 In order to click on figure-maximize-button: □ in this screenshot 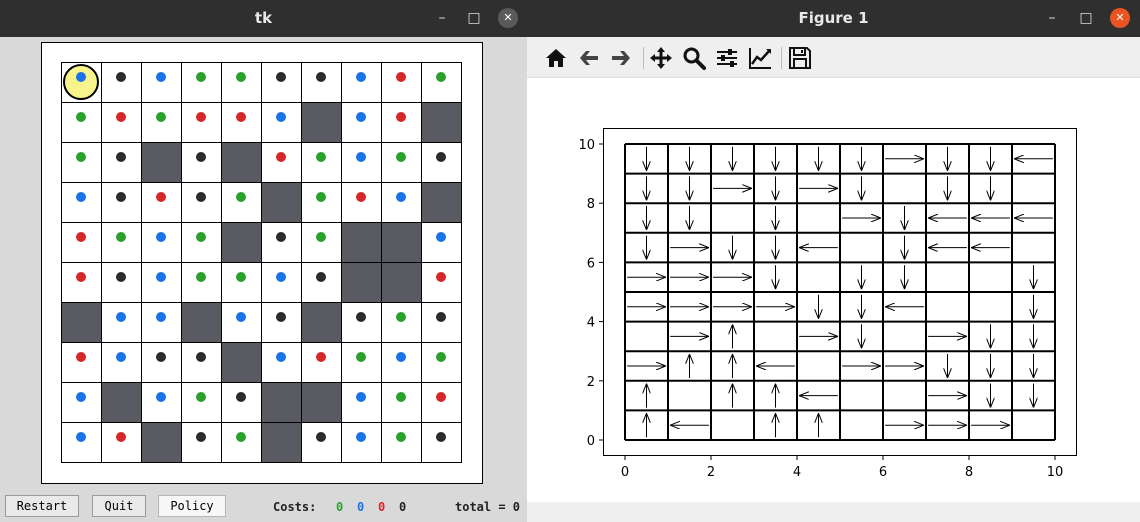, I will do `click(1086, 18)`.